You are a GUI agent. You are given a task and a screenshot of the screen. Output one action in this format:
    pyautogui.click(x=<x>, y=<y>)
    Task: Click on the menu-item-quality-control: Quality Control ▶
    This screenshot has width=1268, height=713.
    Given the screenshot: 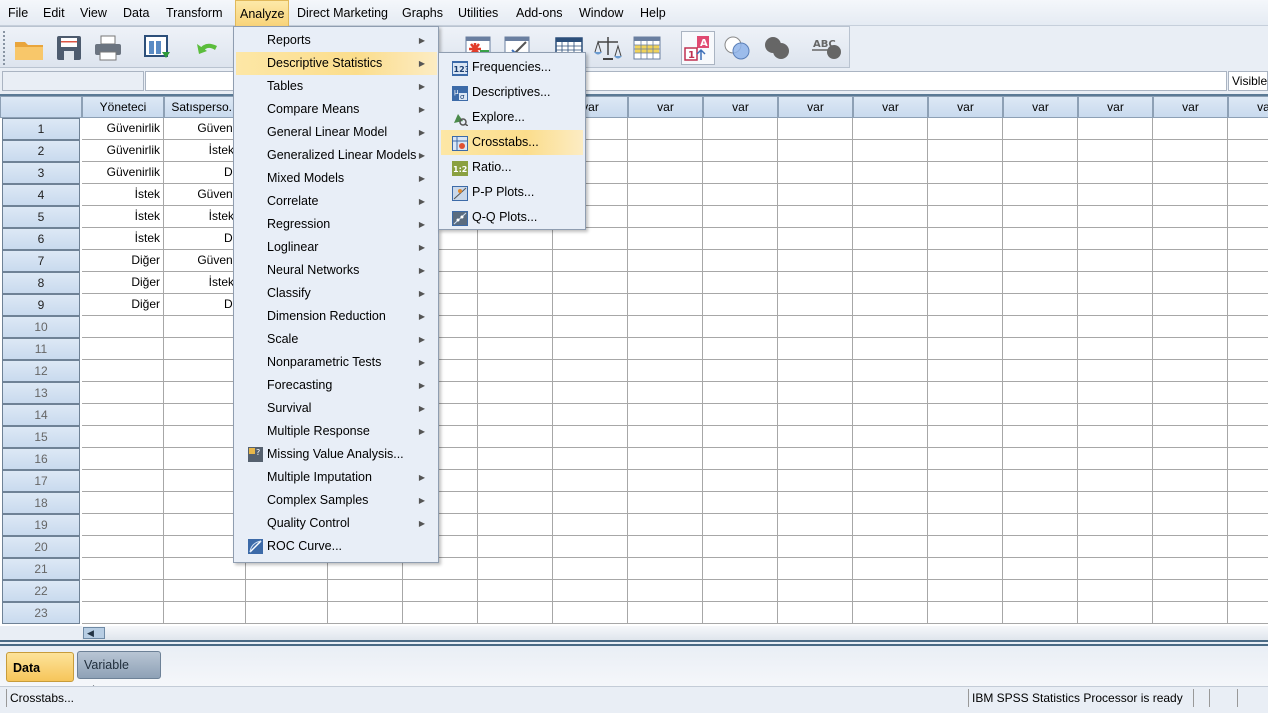 What is the action you would take?
    pyautogui.click(x=336, y=523)
    